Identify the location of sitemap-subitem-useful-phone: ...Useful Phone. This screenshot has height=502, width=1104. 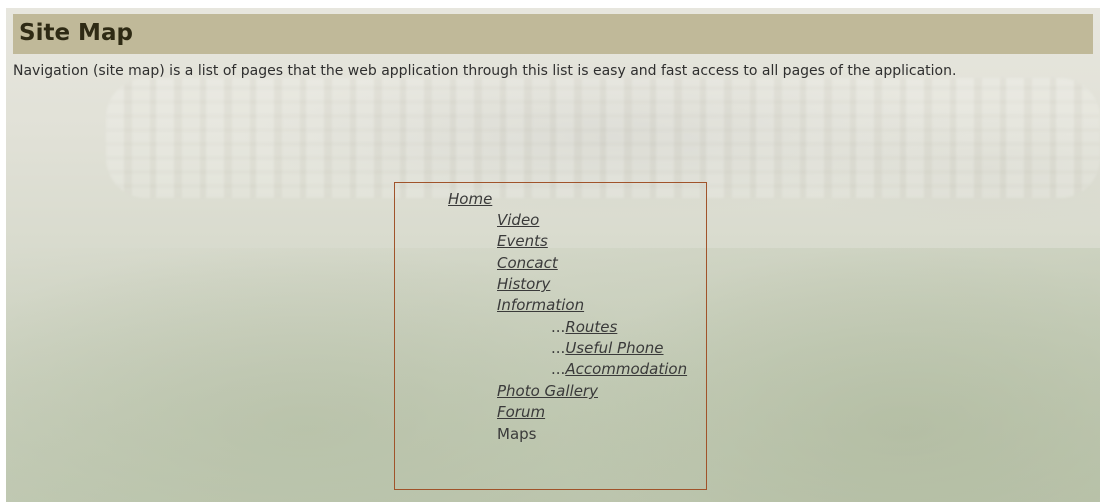
(607, 348).